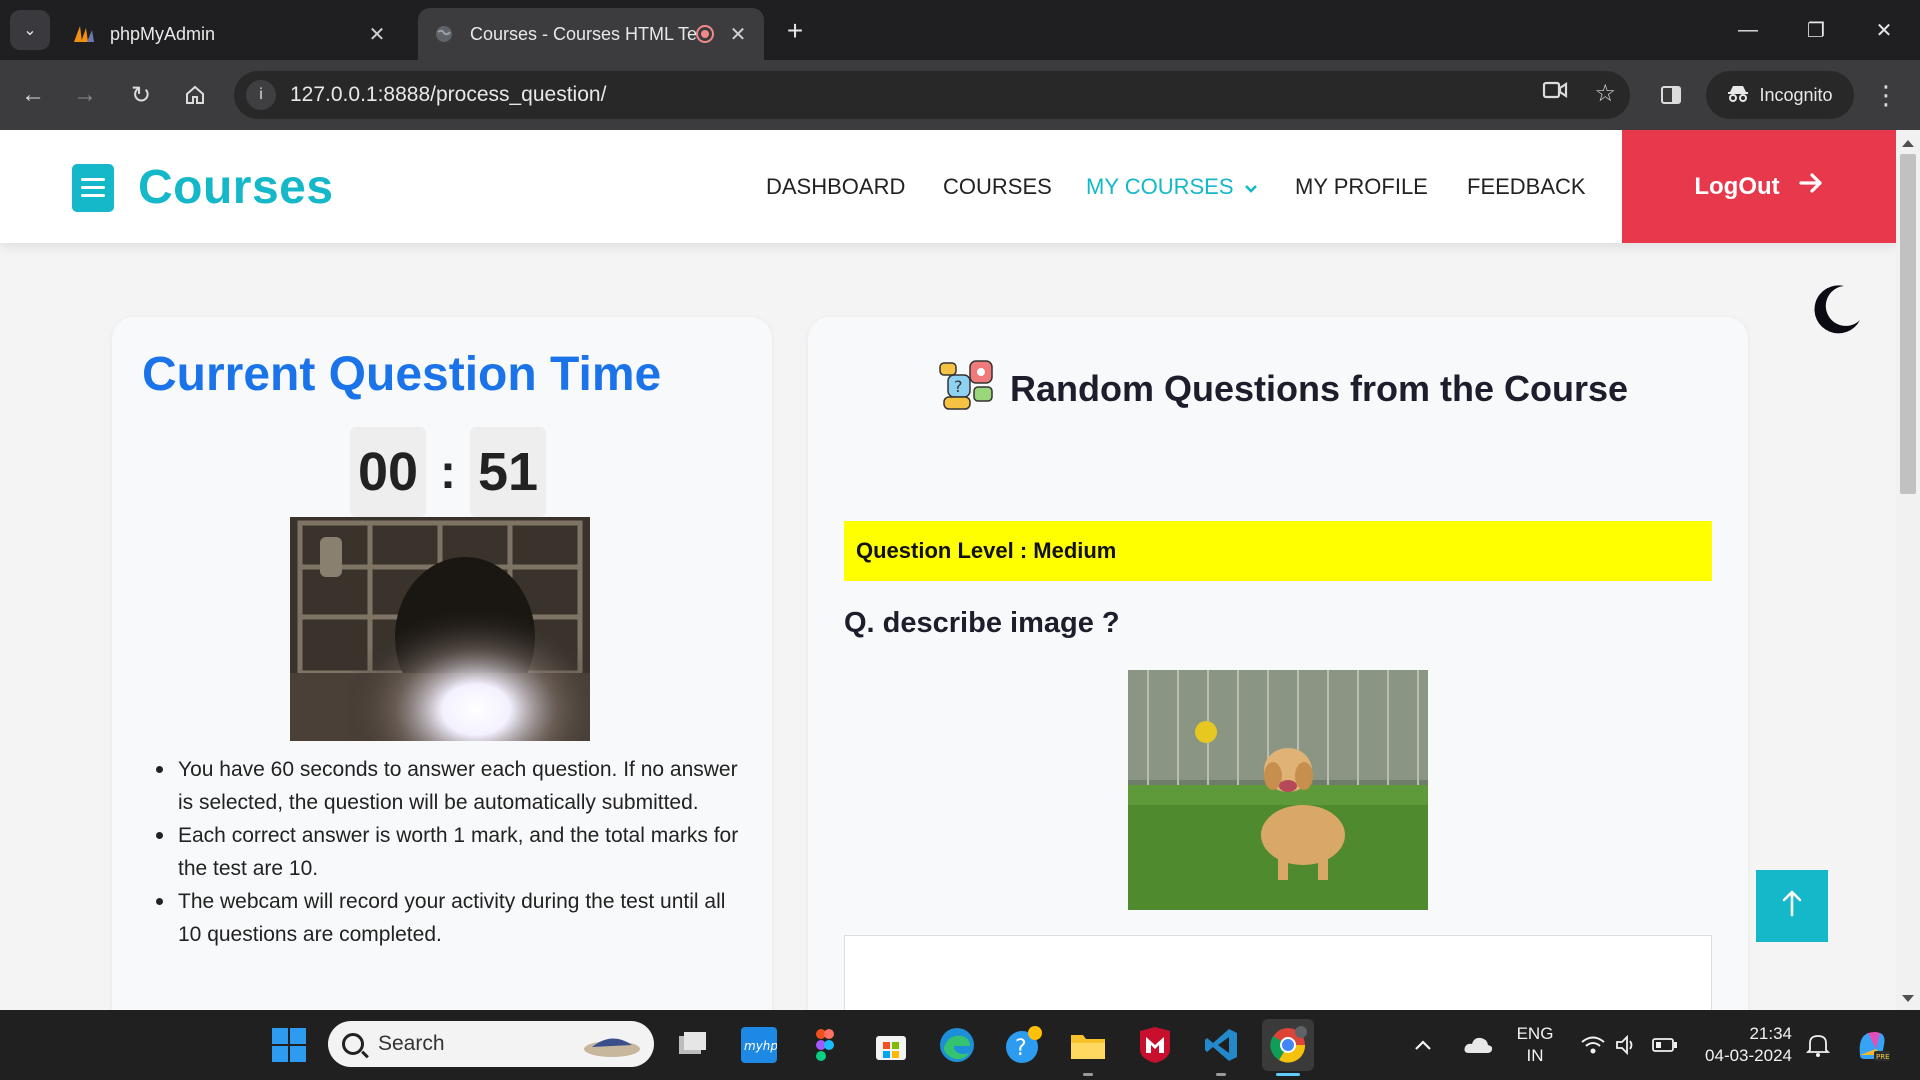  I want to click on scroll-up-icon, so click(1908, 143).